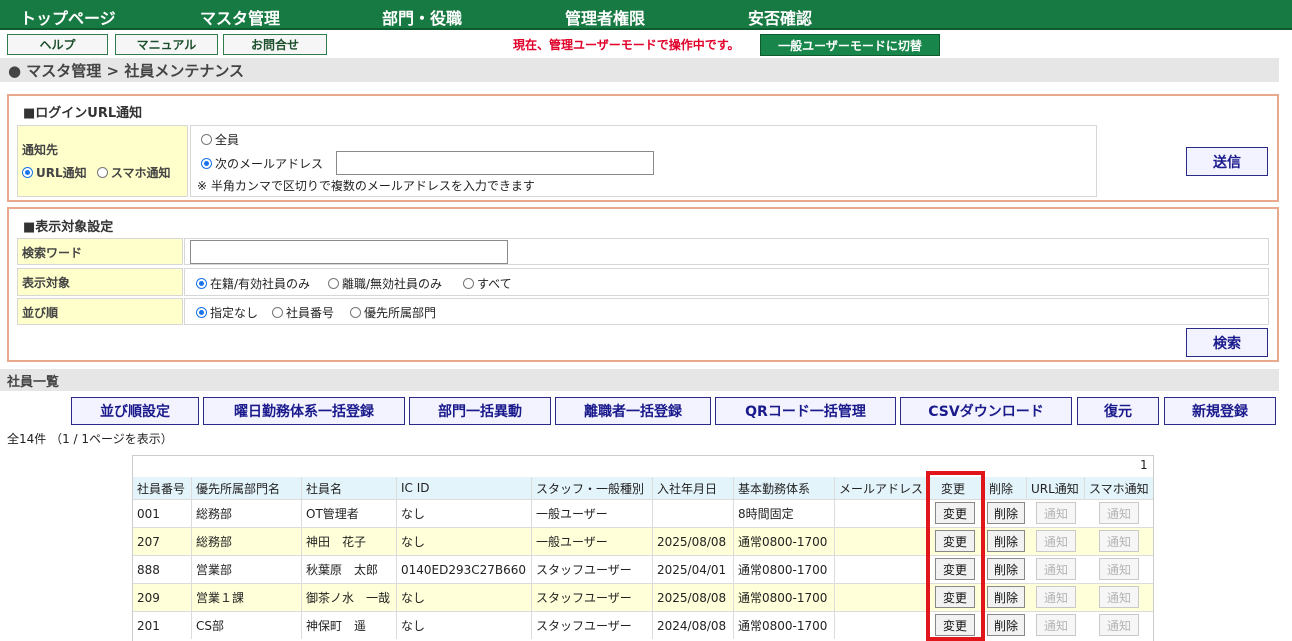 The height and width of the screenshot is (641, 1292). Describe the element at coordinates (57, 44) in the screenshot. I see `help-button: ヘルプ` at that location.